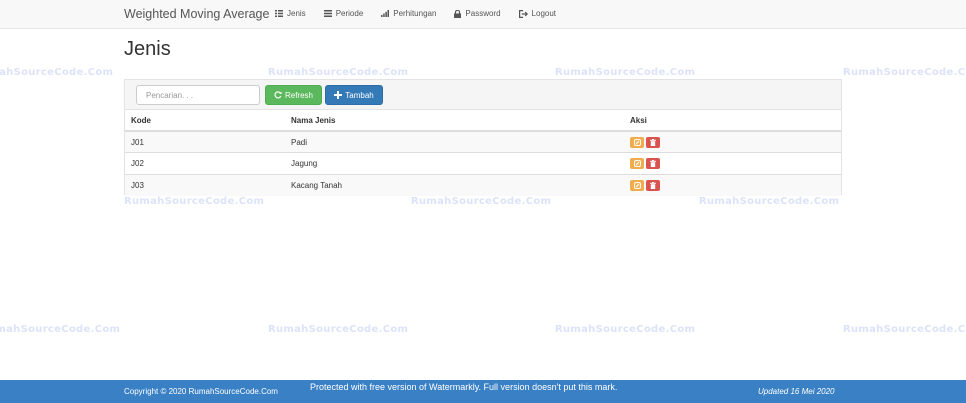  Describe the element at coordinates (279, 13) in the screenshot. I see `grid-icon` at that location.